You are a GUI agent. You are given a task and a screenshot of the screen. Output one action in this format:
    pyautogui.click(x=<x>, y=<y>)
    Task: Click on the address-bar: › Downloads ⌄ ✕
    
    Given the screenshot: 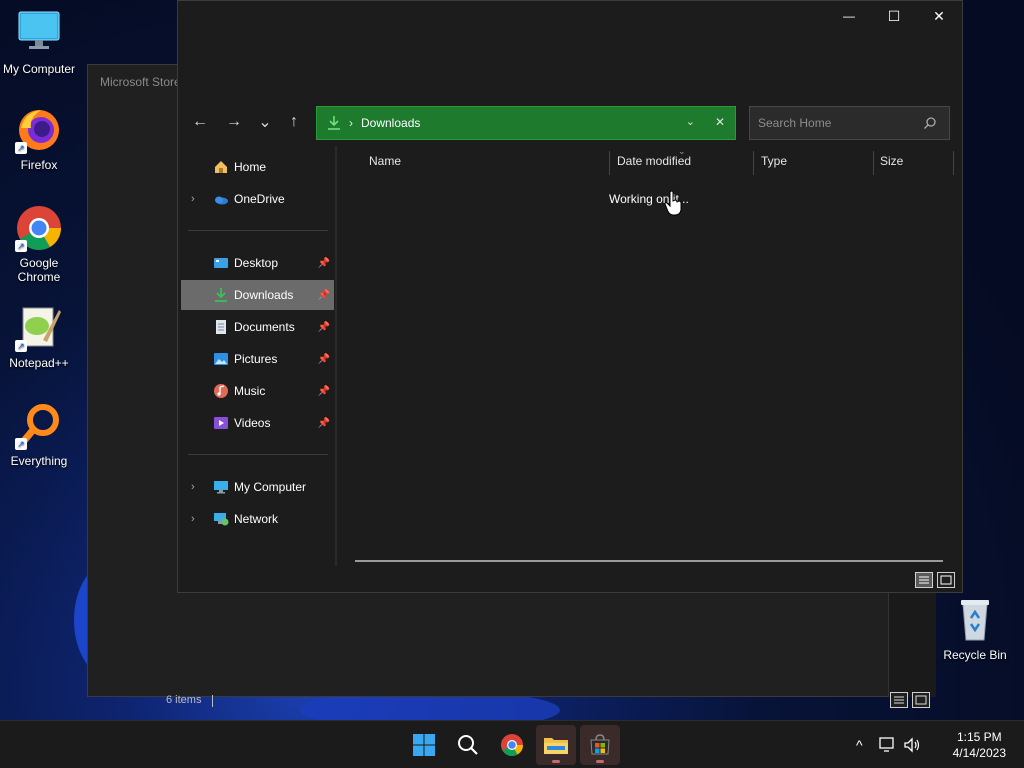 What is the action you would take?
    pyautogui.click(x=526, y=123)
    